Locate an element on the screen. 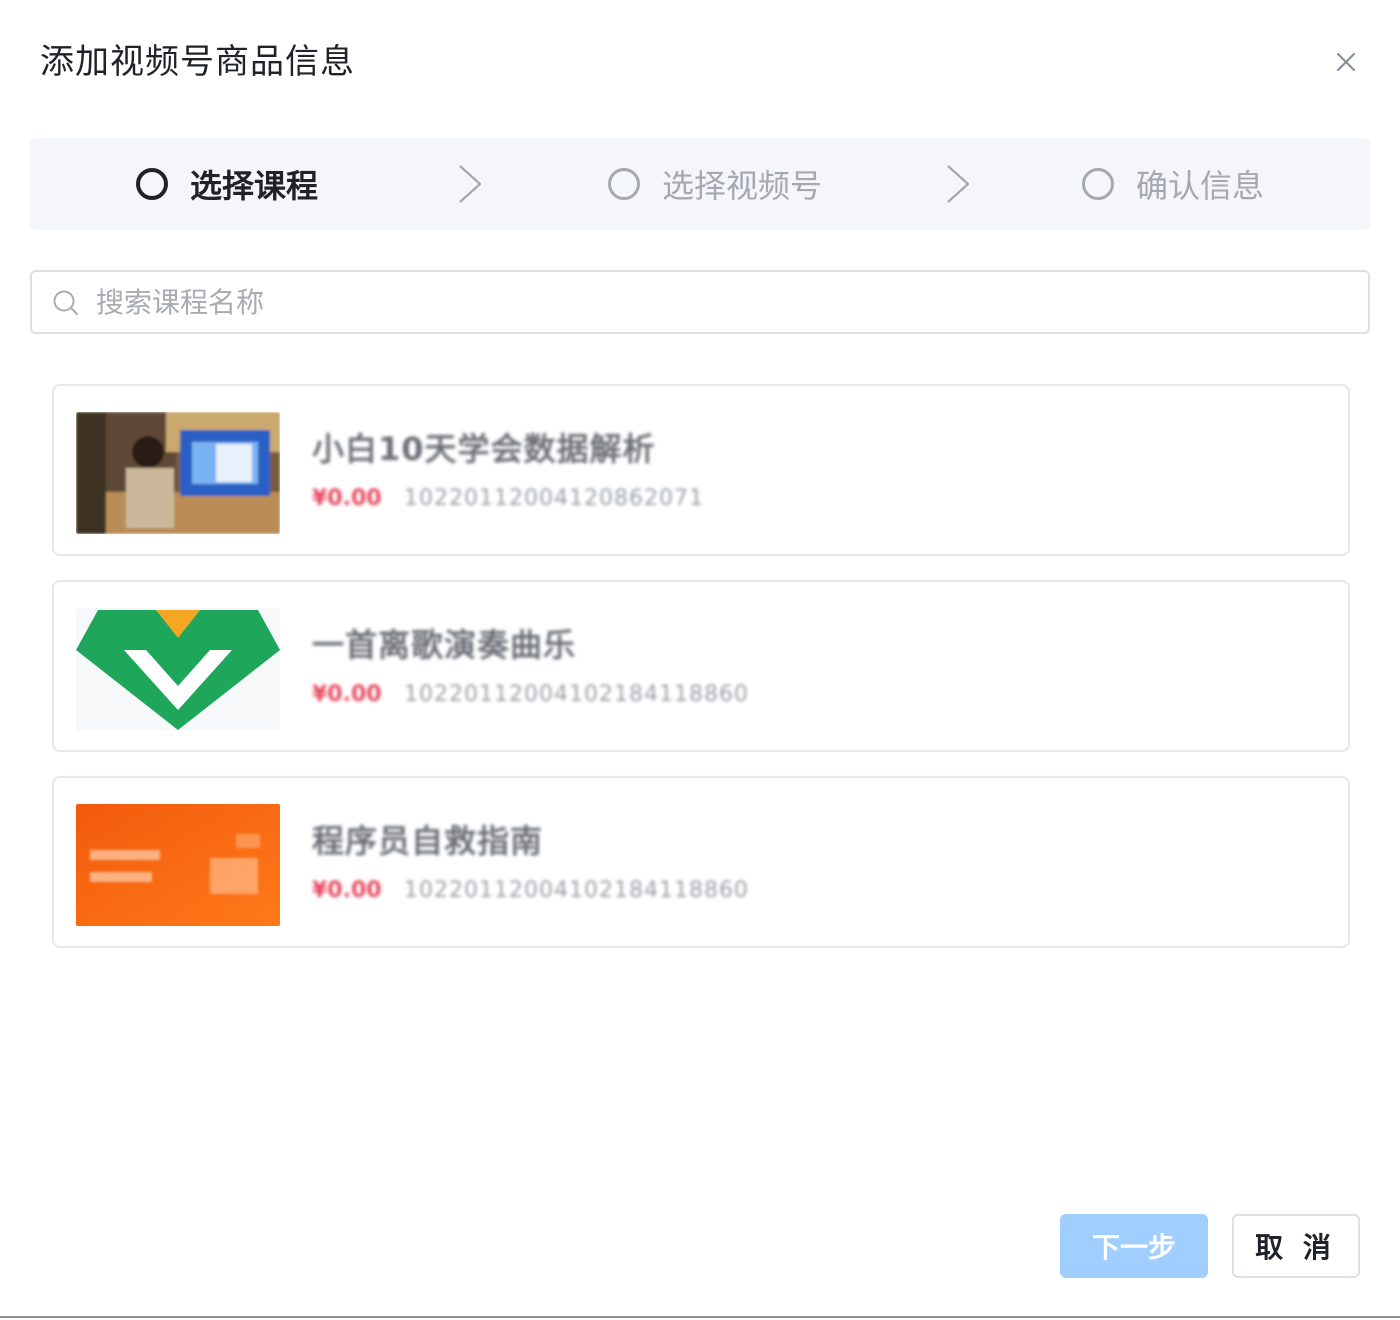 This screenshot has height=1320, width=1400. steps-bar: 选择课程 选择视频号 确认信息 is located at coordinates (700, 184).